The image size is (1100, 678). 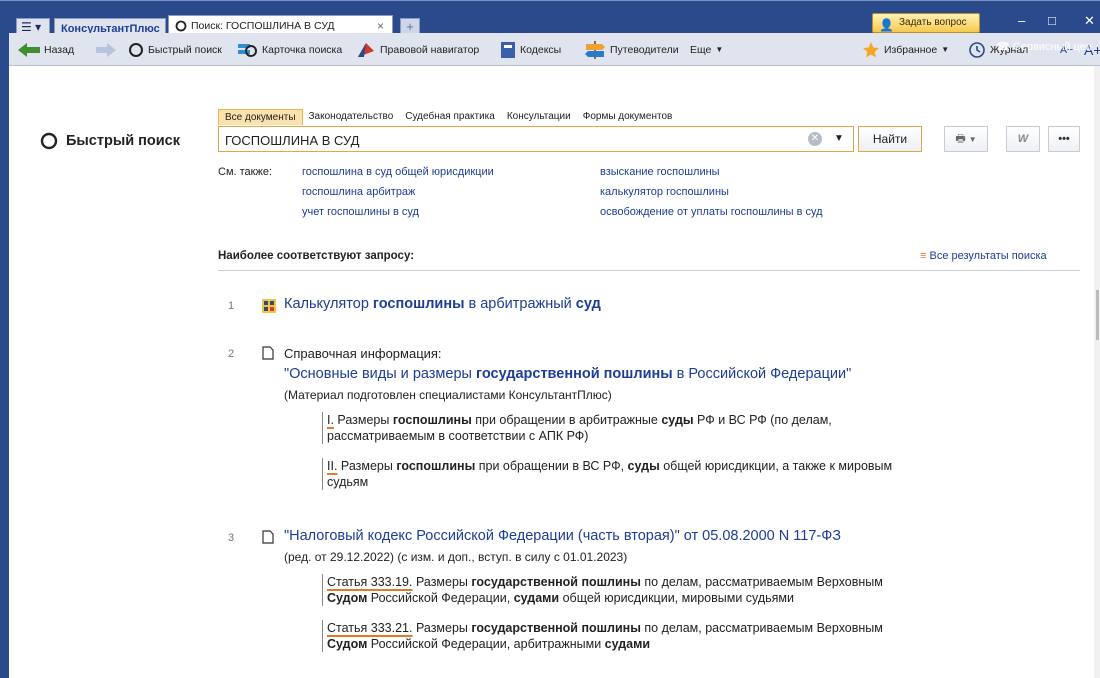 What do you see at coordinates (977, 50) in the screenshot?
I see `history-clock-icon` at bounding box center [977, 50].